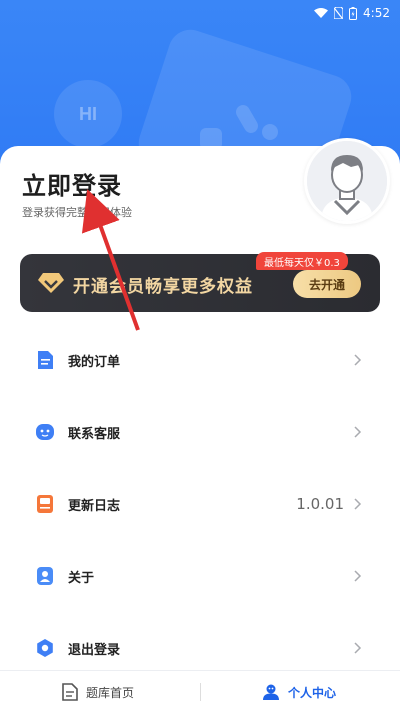 This screenshot has width=400, height=712. What do you see at coordinates (94, 362) in the screenshot?
I see `menu-item-label: 我的订单` at bounding box center [94, 362].